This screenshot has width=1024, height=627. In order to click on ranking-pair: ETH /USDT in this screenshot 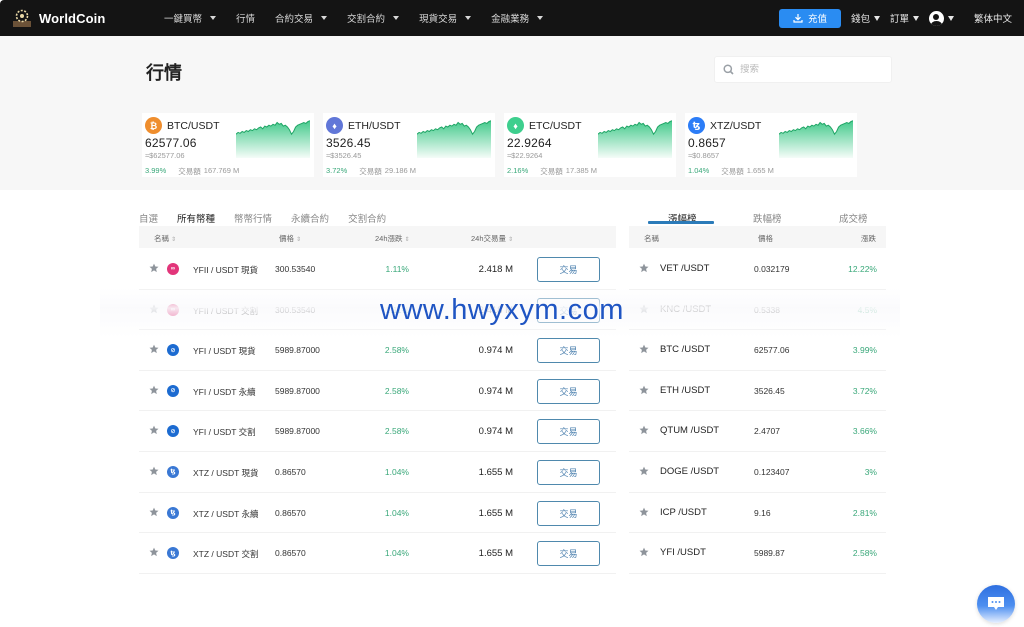, I will do `click(685, 390)`.